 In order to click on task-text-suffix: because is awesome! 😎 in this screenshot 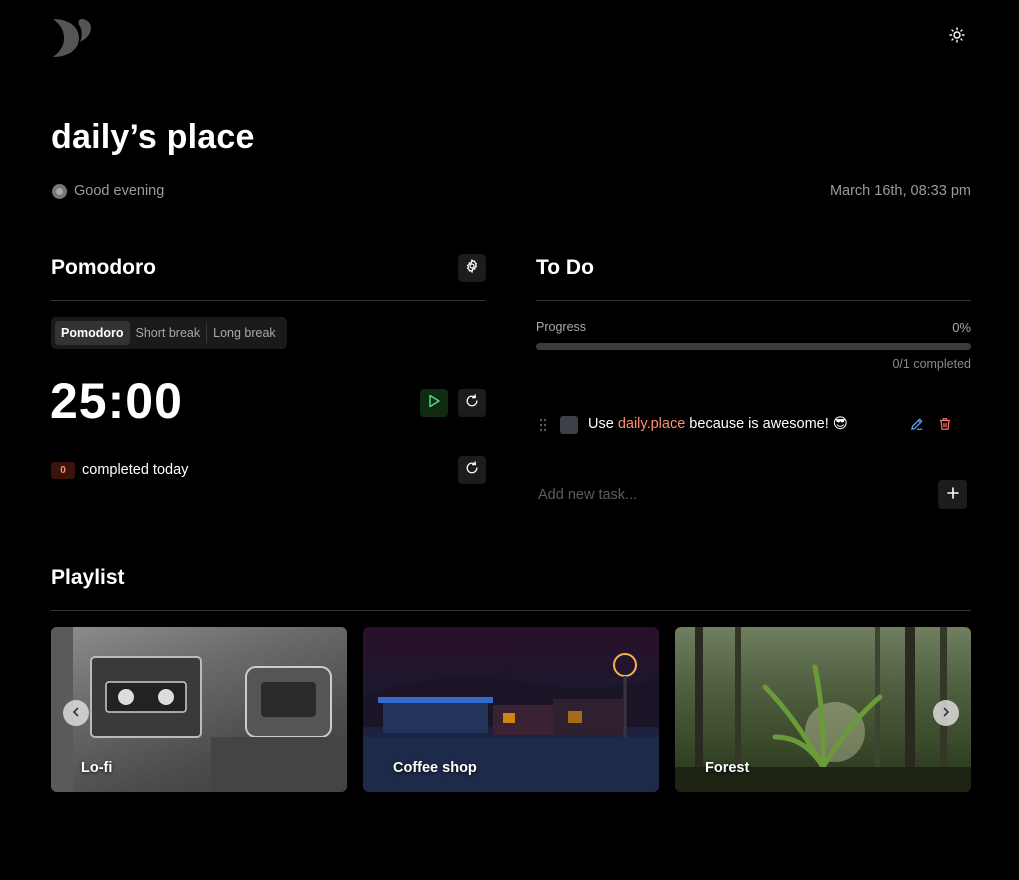, I will do `click(766, 424)`.